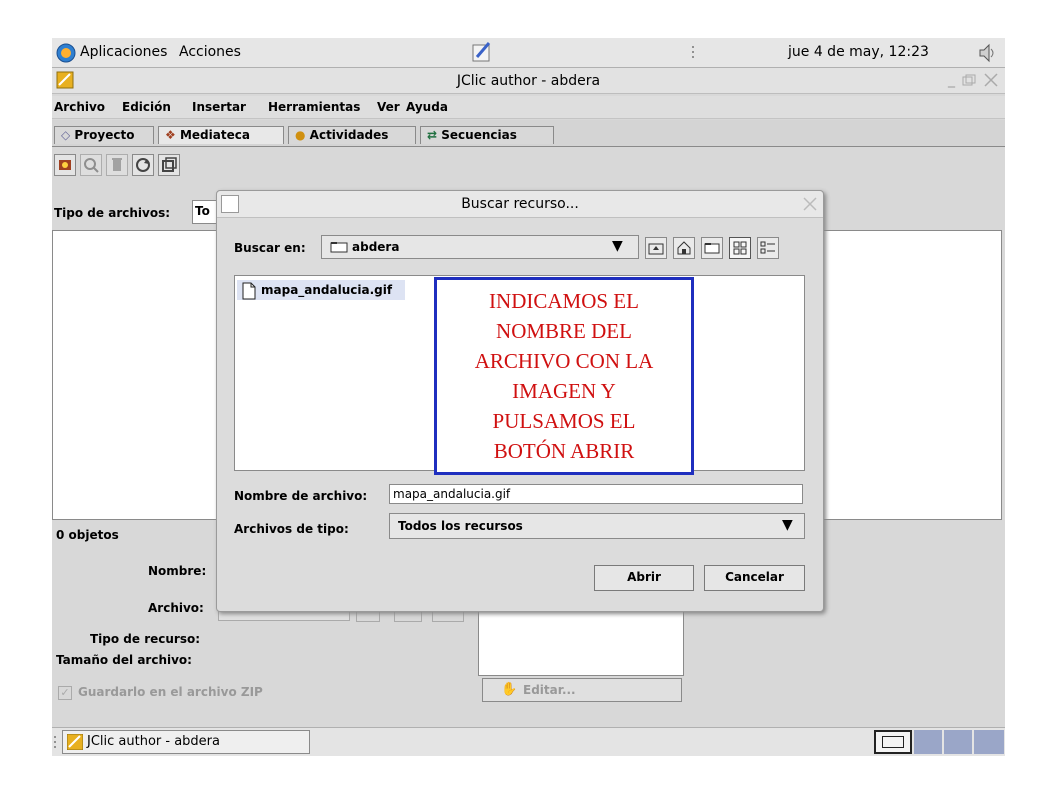  I want to click on new-folder-button, so click(712, 248).